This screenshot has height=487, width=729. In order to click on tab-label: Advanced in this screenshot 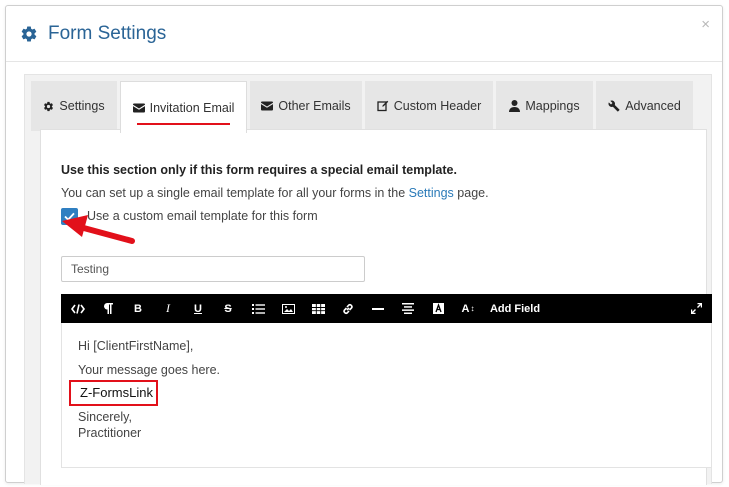, I will do `click(653, 106)`.